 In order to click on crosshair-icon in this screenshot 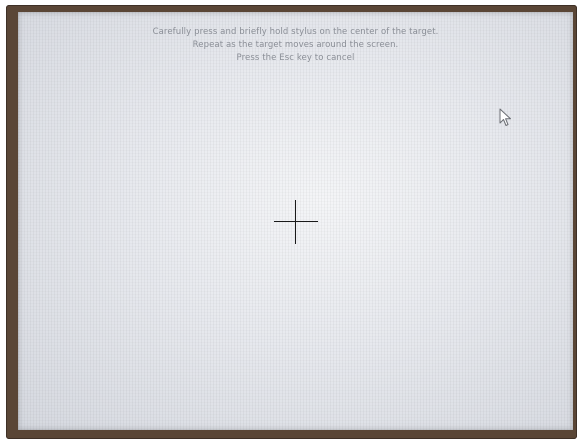, I will do `click(296, 222)`.